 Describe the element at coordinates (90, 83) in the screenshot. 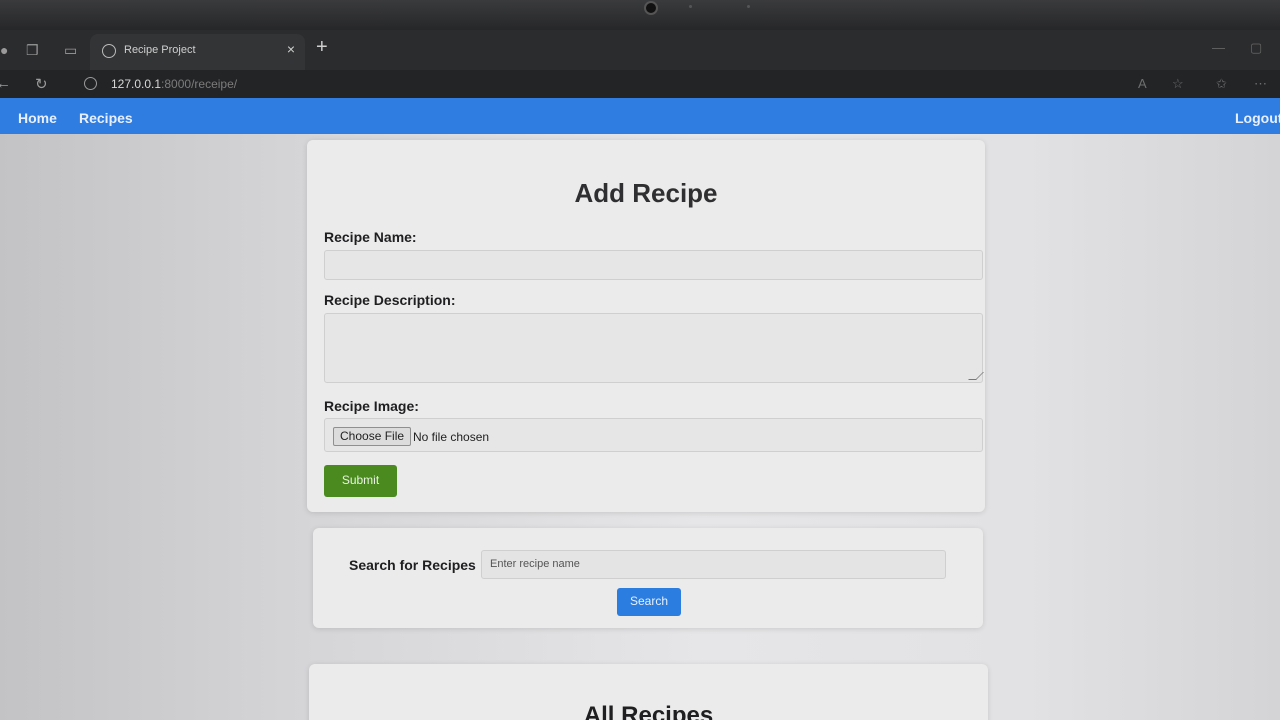

I see `site-info-icon` at that location.